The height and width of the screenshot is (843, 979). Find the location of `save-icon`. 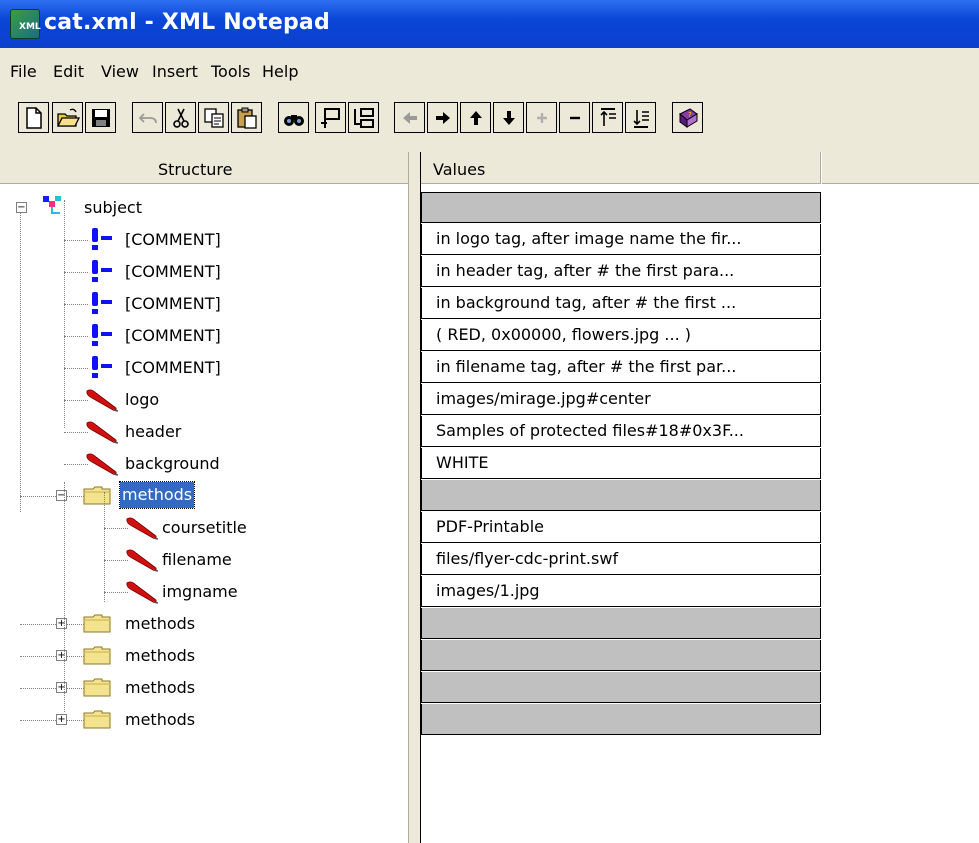

save-icon is located at coordinates (101, 118).